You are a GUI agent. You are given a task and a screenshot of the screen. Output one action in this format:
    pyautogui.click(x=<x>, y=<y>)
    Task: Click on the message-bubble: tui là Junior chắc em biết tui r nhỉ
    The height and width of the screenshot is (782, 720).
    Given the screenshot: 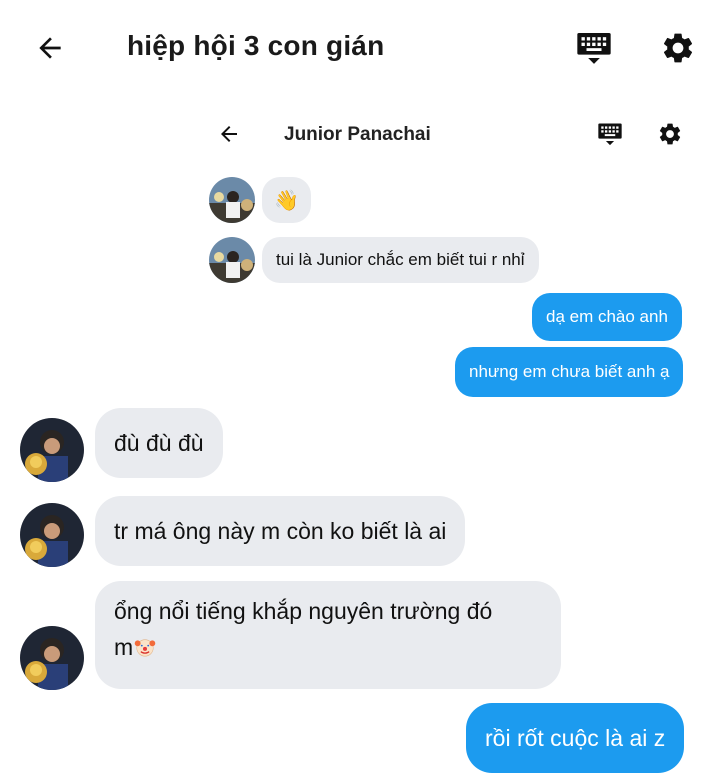 What is the action you would take?
    pyautogui.click(x=400, y=260)
    